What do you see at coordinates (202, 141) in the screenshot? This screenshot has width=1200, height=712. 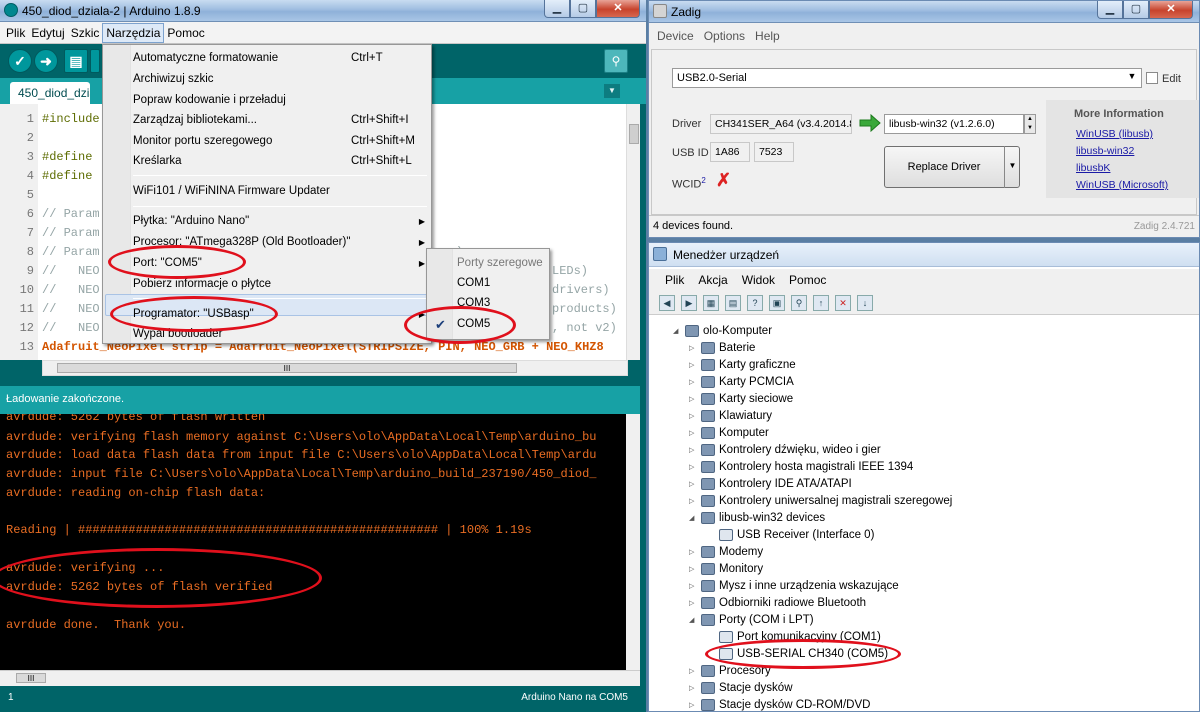 I see `menu-item-serial-monitor: Monitor portu szeregowego` at bounding box center [202, 141].